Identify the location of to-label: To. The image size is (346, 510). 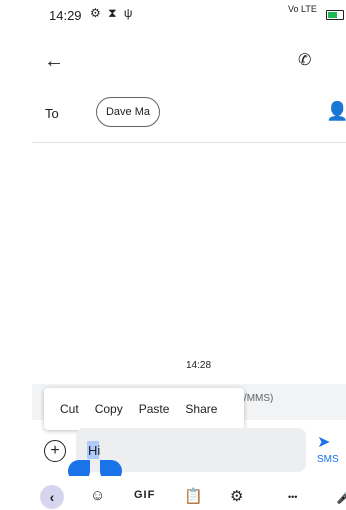
(52, 113).